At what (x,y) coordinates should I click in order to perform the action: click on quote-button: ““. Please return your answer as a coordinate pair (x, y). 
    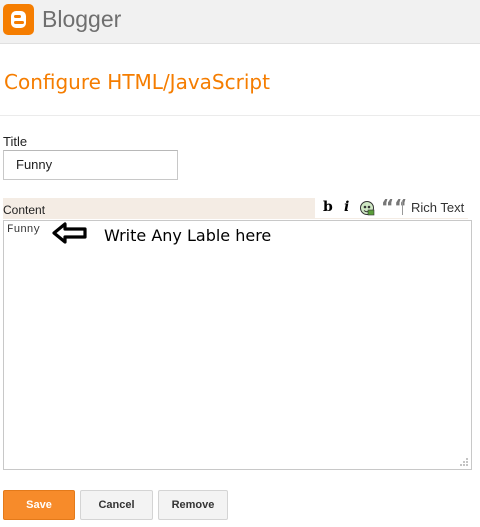
    Looking at the image, I should click on (394, 207).